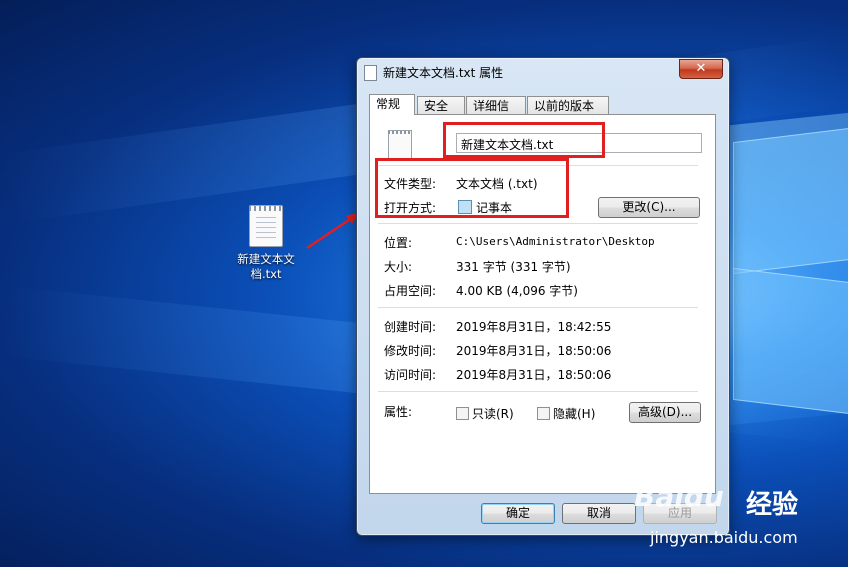 This screenshot has height=567, width=848. What do you see at coordinates (398, 267) in the screenshot?
I see `size-label: 大小:` at bounding box center [398, 267].